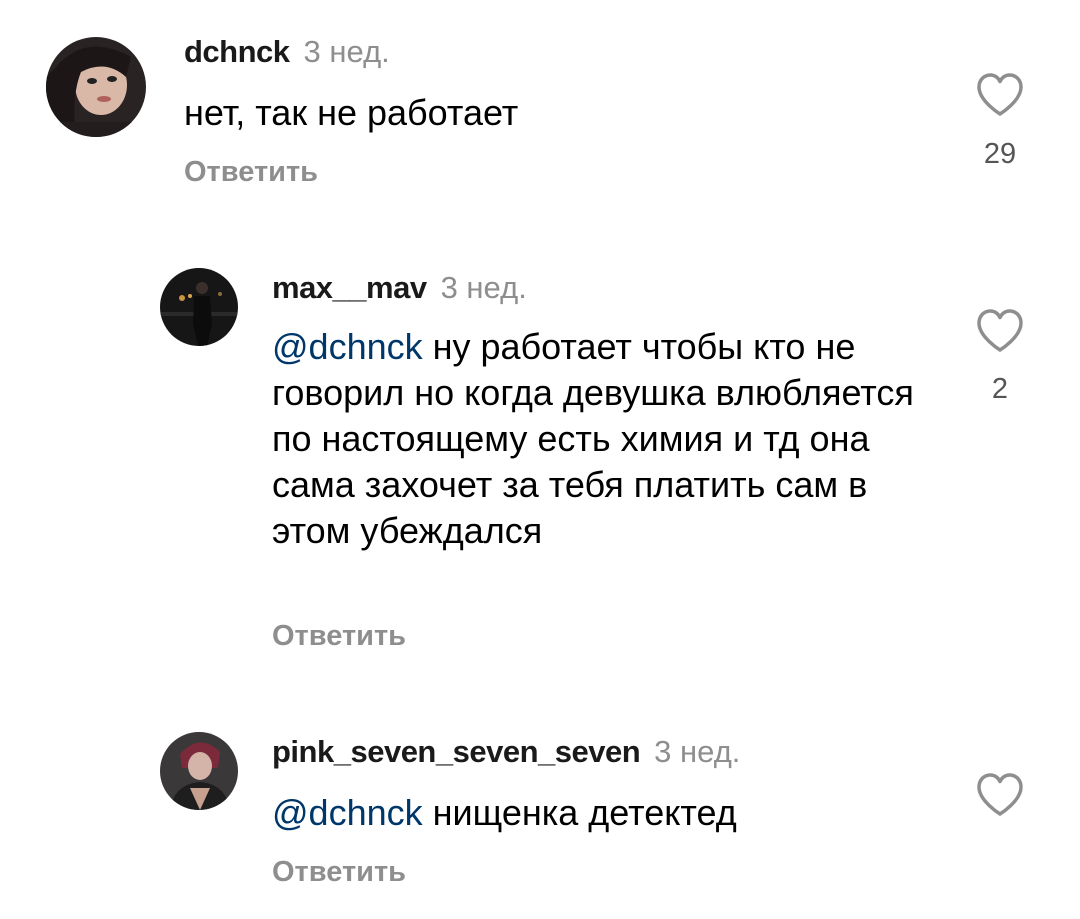 This screenshot has width=1080, height=919. What do you see at coordinates (349, 287) in the screenshot?
I see `username: max__mav` at bounding box center [349, 287].